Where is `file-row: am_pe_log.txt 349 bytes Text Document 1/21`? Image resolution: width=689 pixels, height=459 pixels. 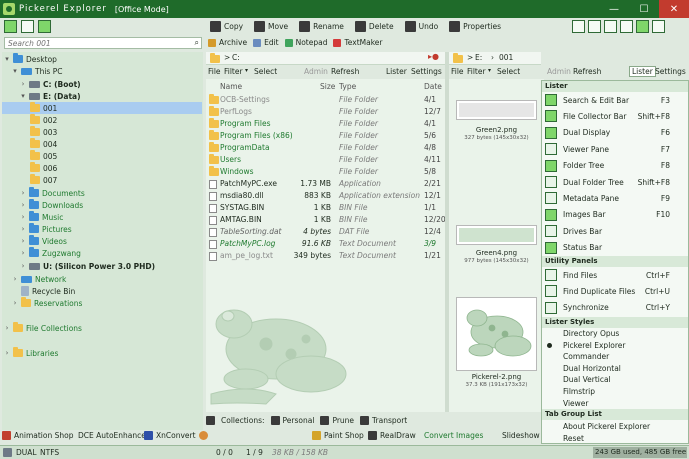
file-row: am_pe_log.txt 349 bytes Text Document 1/21 is located at coordinates (325, 256).